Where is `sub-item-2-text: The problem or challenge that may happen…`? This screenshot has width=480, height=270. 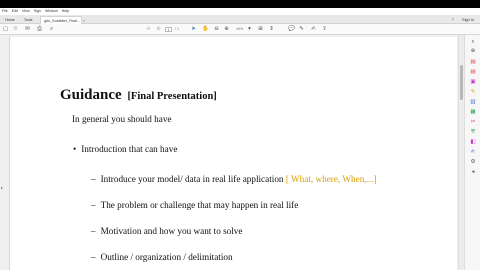 sub-item-2-text: The problem or challenge that may happen… is located at coordinates (199, 205).